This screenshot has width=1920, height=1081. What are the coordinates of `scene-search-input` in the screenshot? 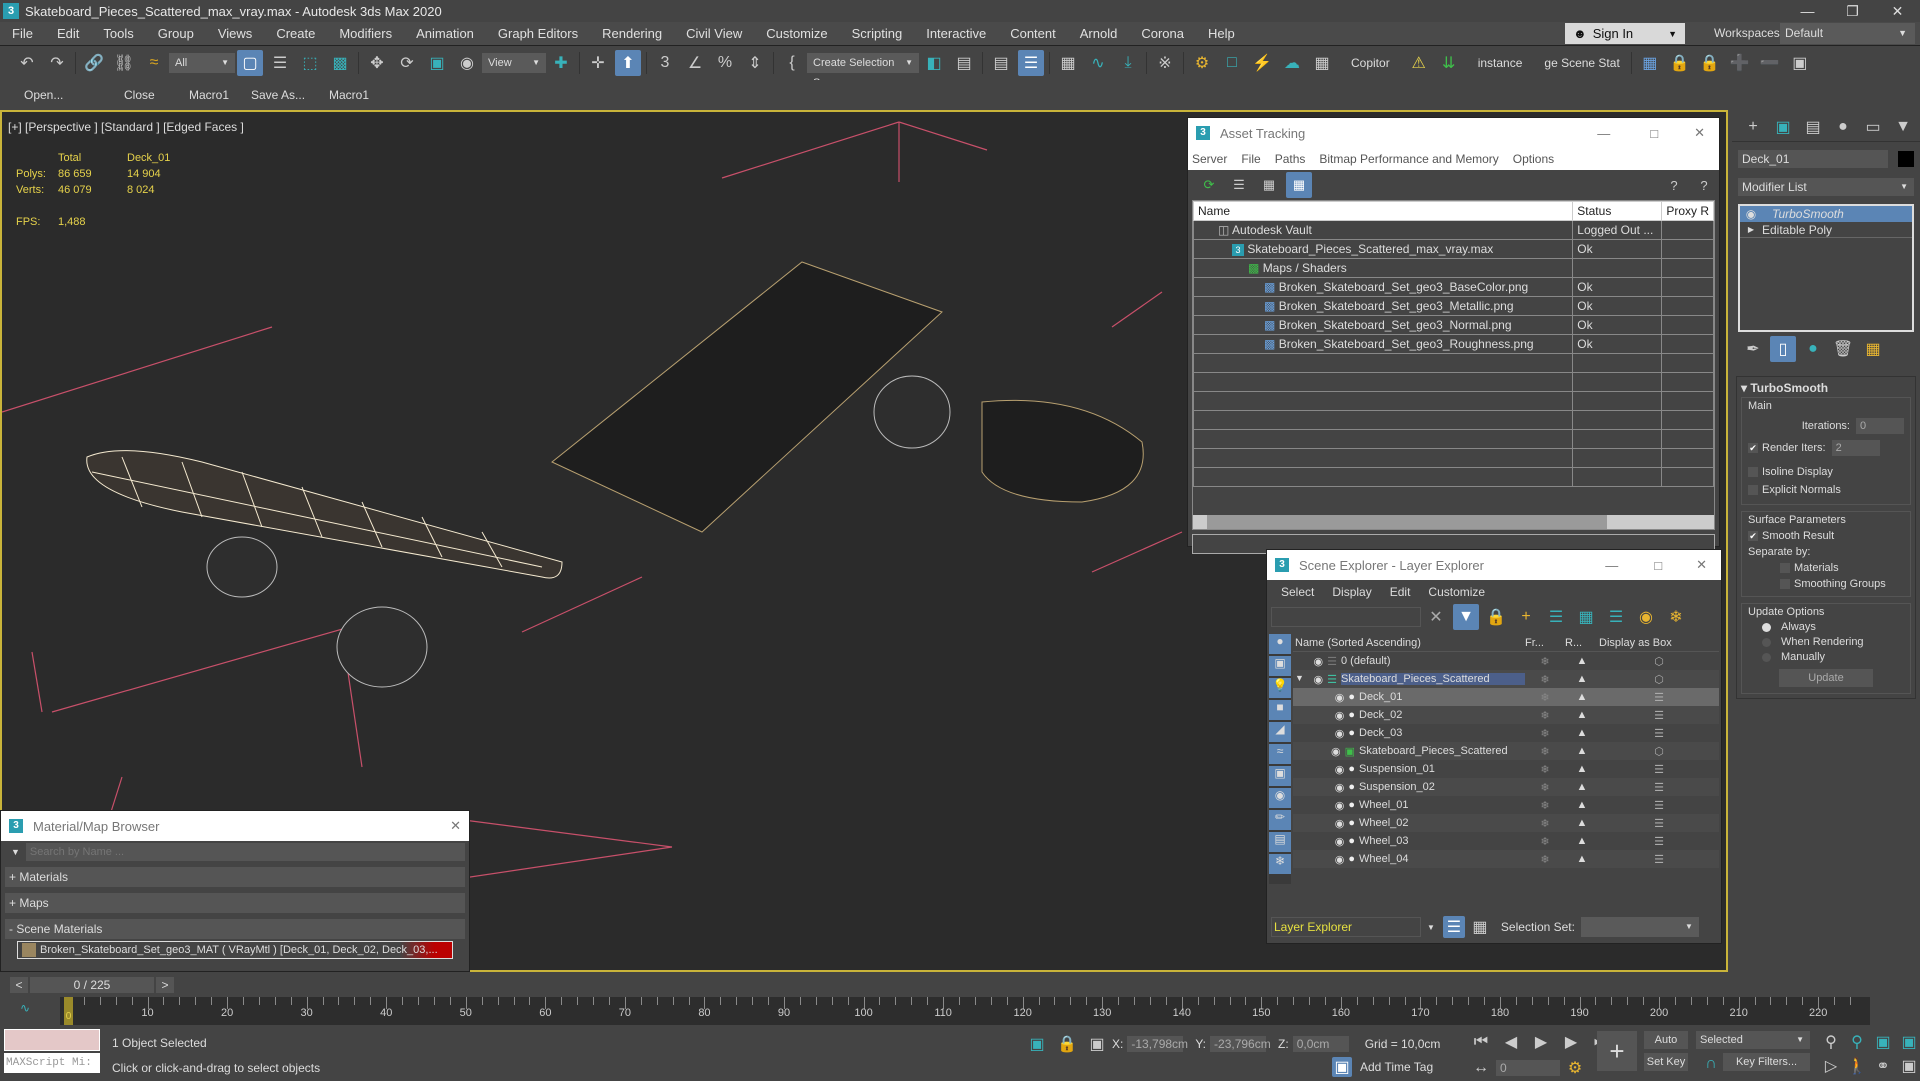 It's located at (1346, 617).